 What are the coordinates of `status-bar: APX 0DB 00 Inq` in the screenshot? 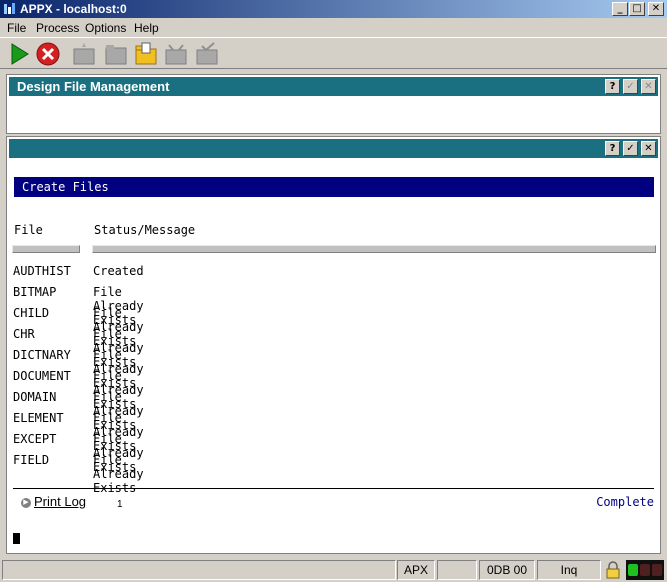 It's located at (333, 570).